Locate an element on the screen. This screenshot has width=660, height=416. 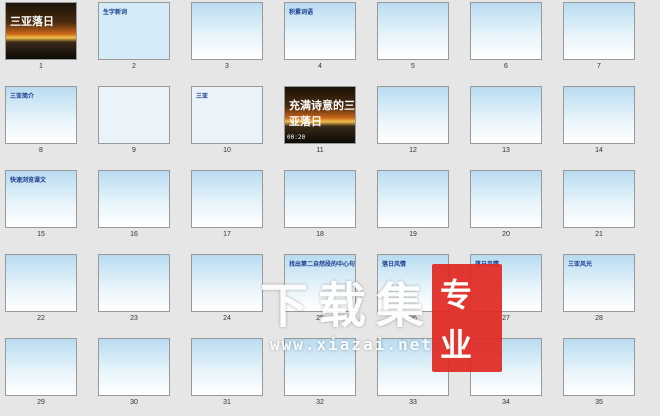
slide-thumbnail: 16 is located at coordinates (134, 209).